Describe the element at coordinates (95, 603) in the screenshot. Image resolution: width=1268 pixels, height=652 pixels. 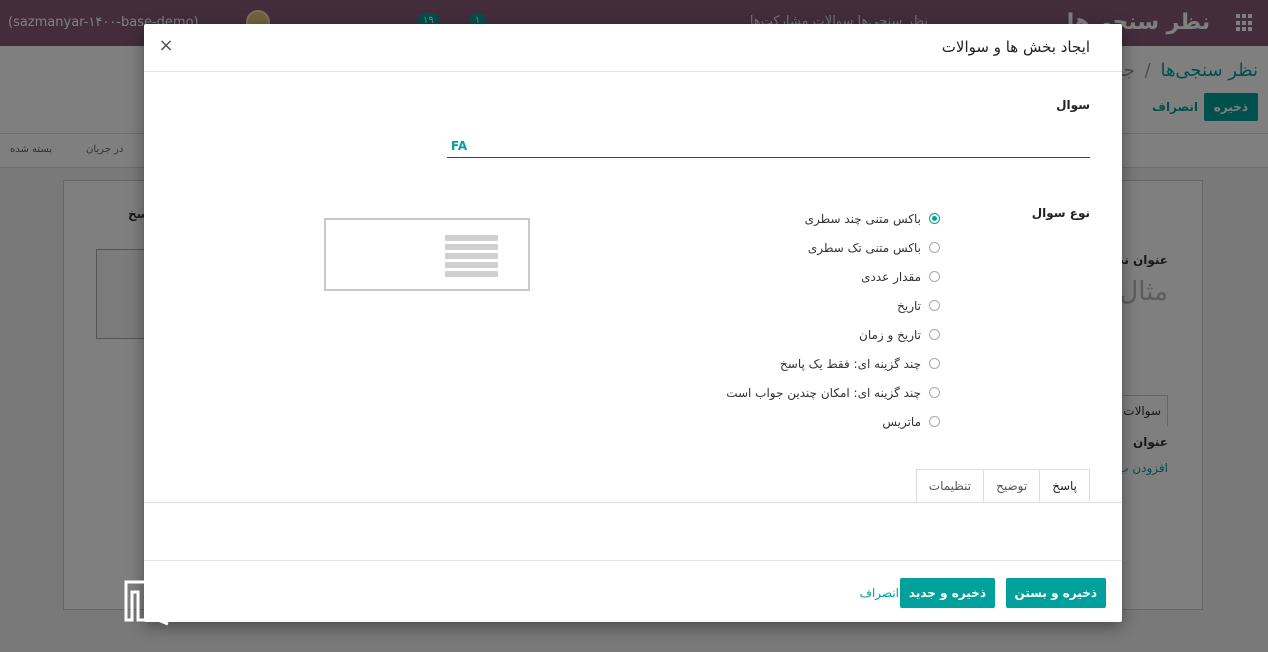
I see `watermark-logo` at that location.